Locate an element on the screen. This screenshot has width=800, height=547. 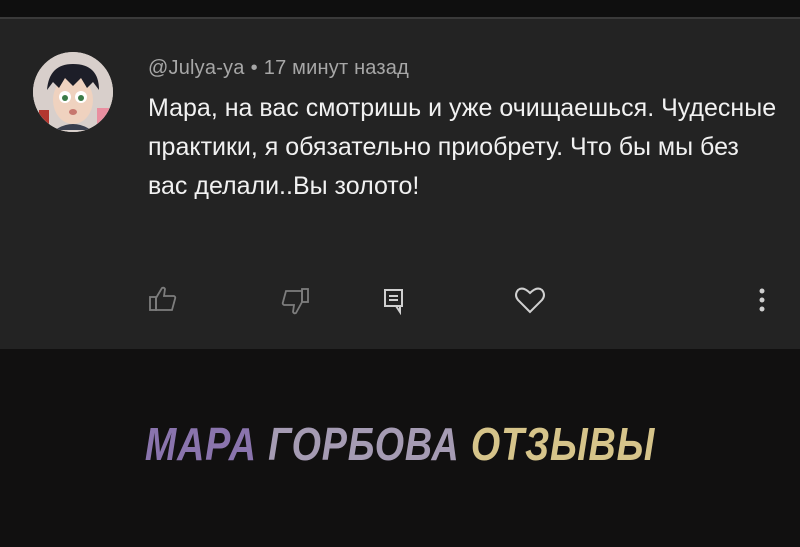
reply-icon is located at coordinates (394, 301).